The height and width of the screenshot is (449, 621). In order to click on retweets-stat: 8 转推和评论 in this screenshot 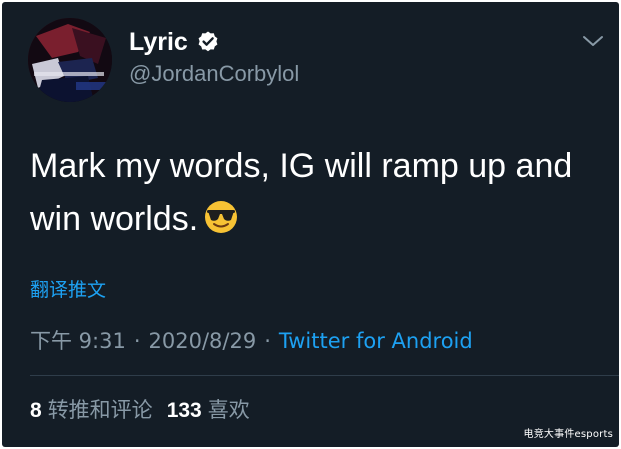, I will do `click(91, 410)`.